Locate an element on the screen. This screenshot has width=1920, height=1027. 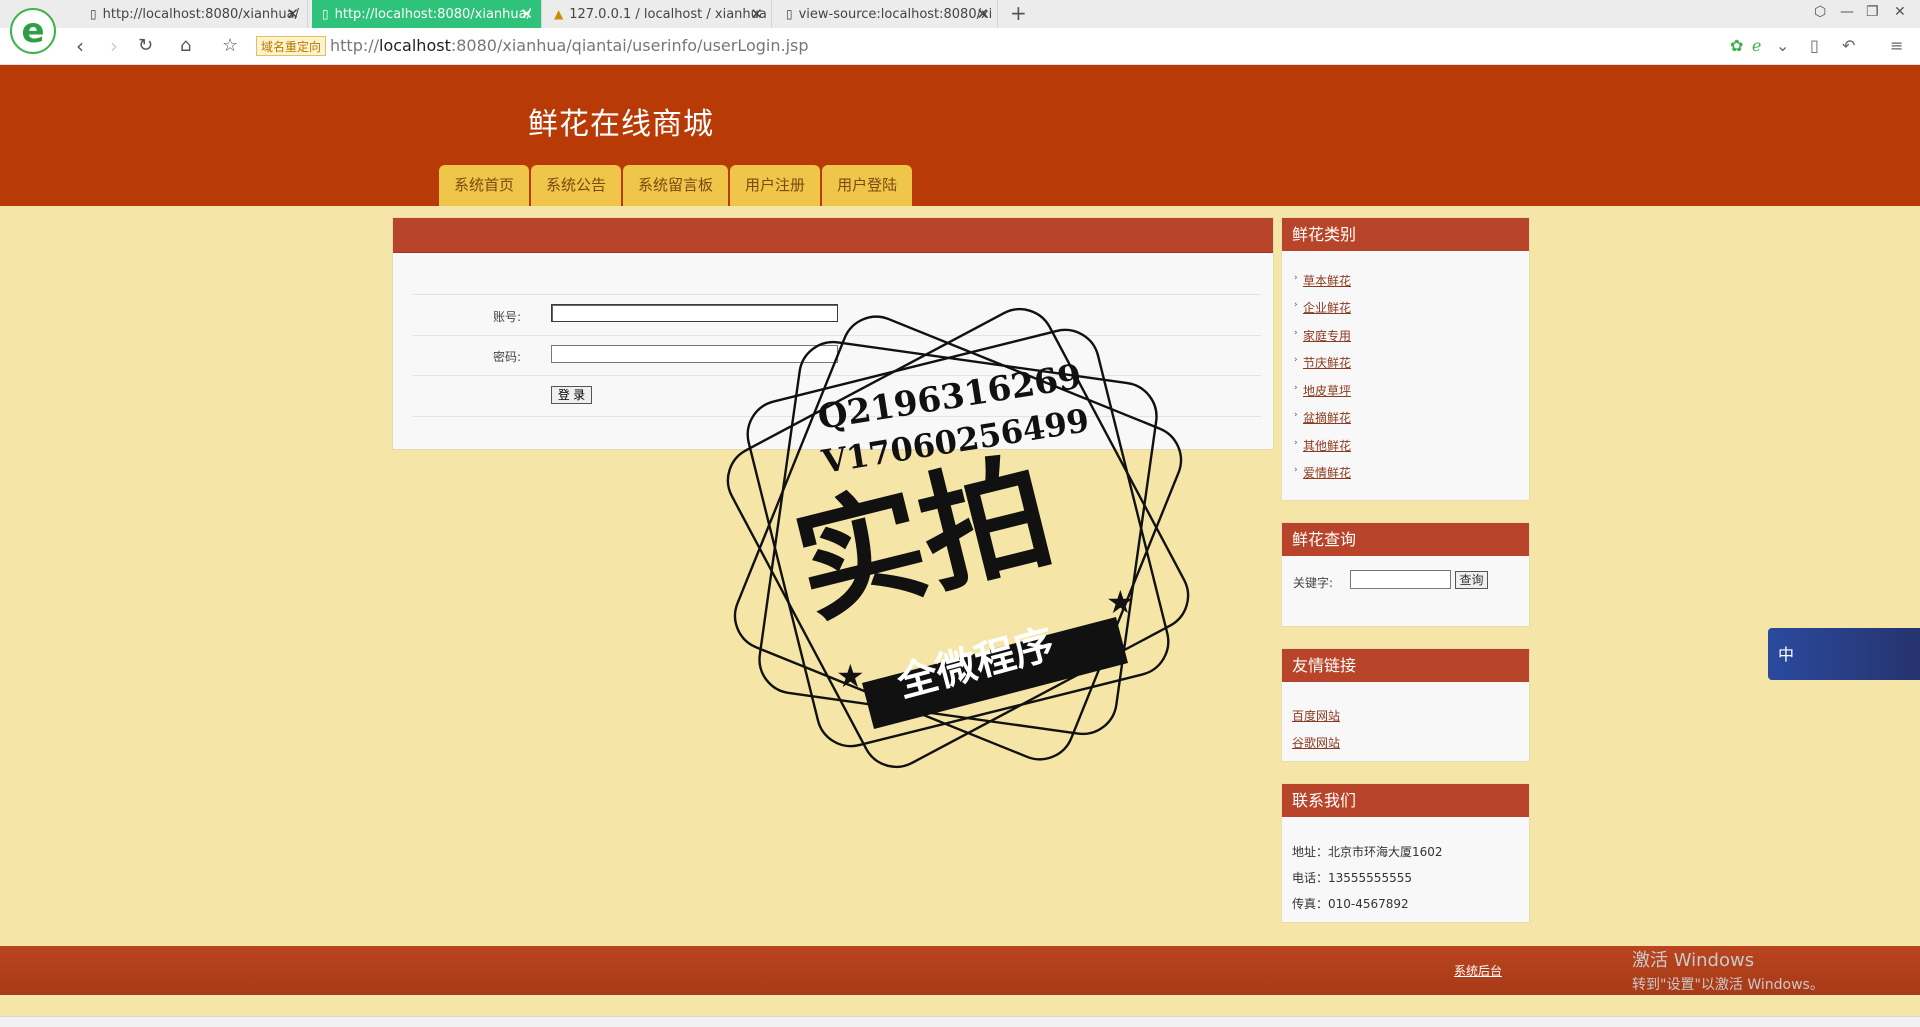
reload-icon: ↻ is located at coordinates (145, 45).